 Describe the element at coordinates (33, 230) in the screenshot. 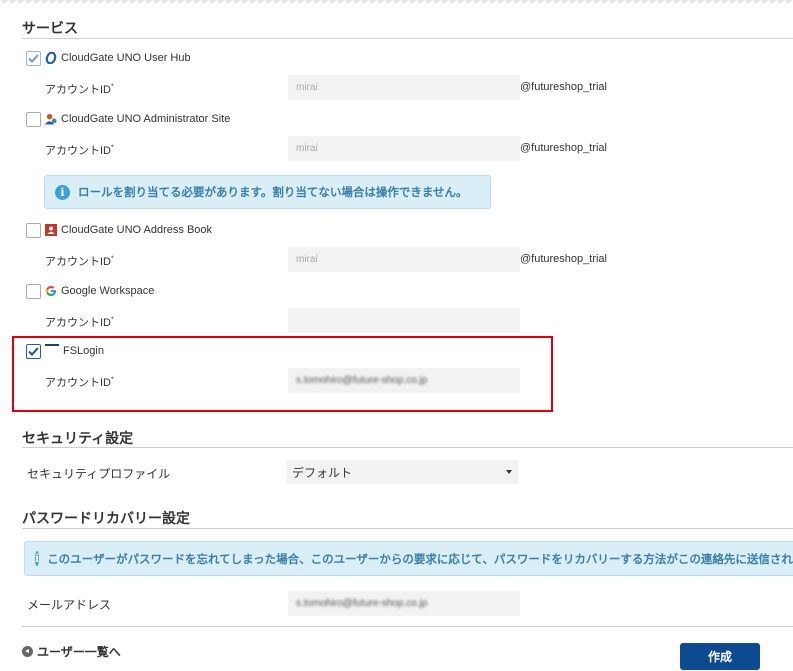

I see `addressbook-checkbox` at that location.